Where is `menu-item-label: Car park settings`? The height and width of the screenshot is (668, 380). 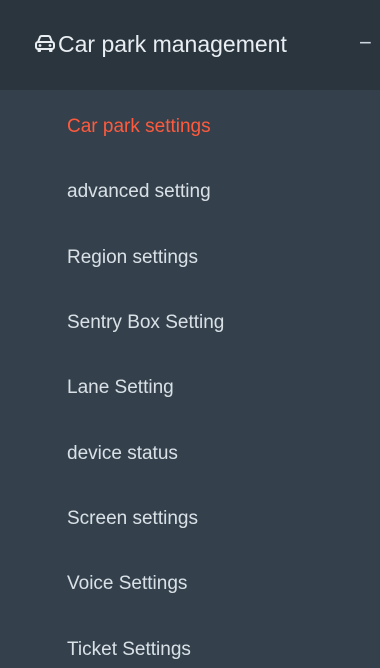
menu-item-label: Car park settings is located at coordinates (139, 126).